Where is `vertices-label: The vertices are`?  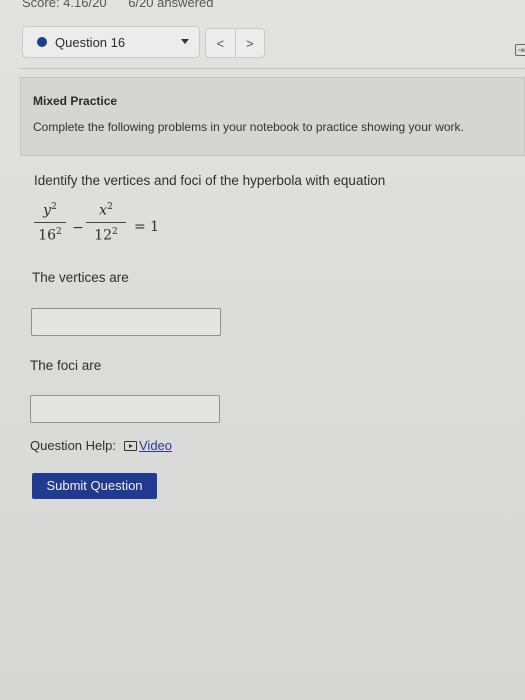 vertices-label: The vertices are is located at coordinates (80, 277).